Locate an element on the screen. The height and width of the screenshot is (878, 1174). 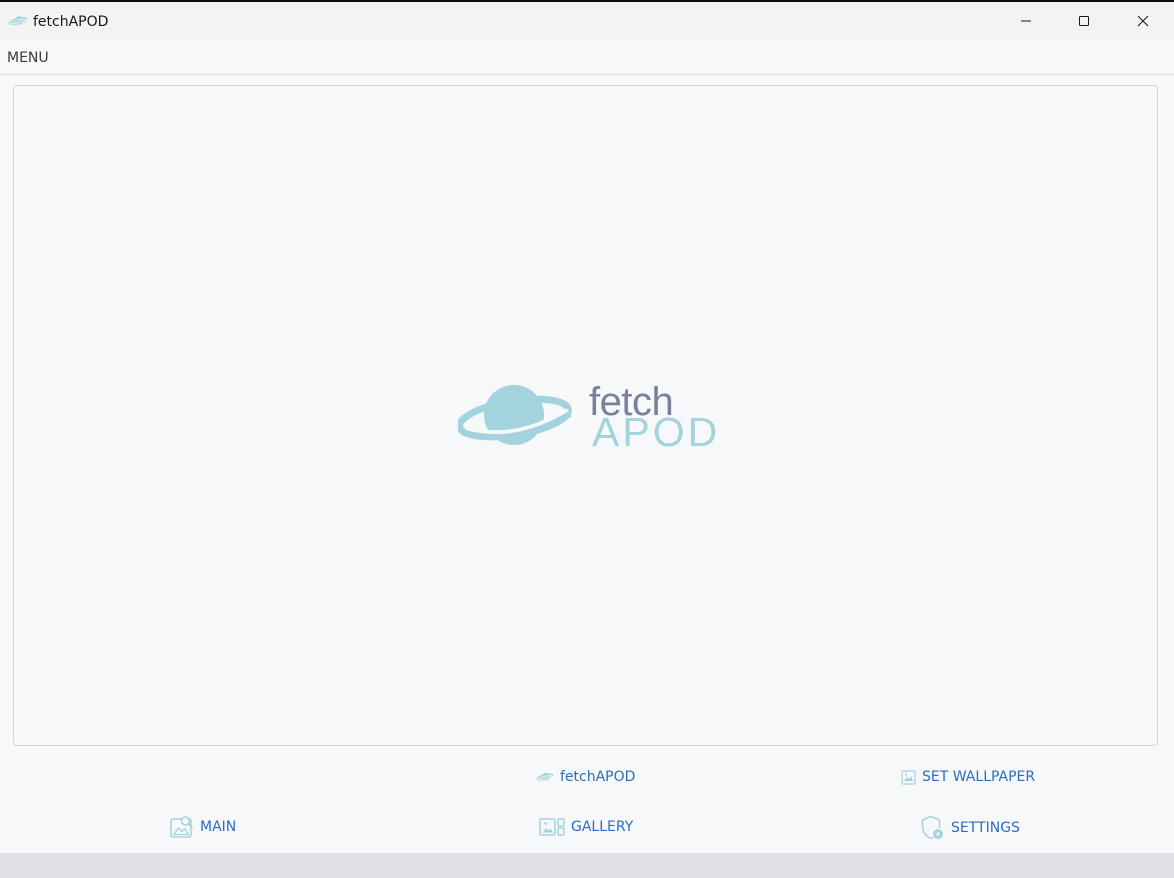
title-bar: fetchAPOD is located at coordinates (587, 20).